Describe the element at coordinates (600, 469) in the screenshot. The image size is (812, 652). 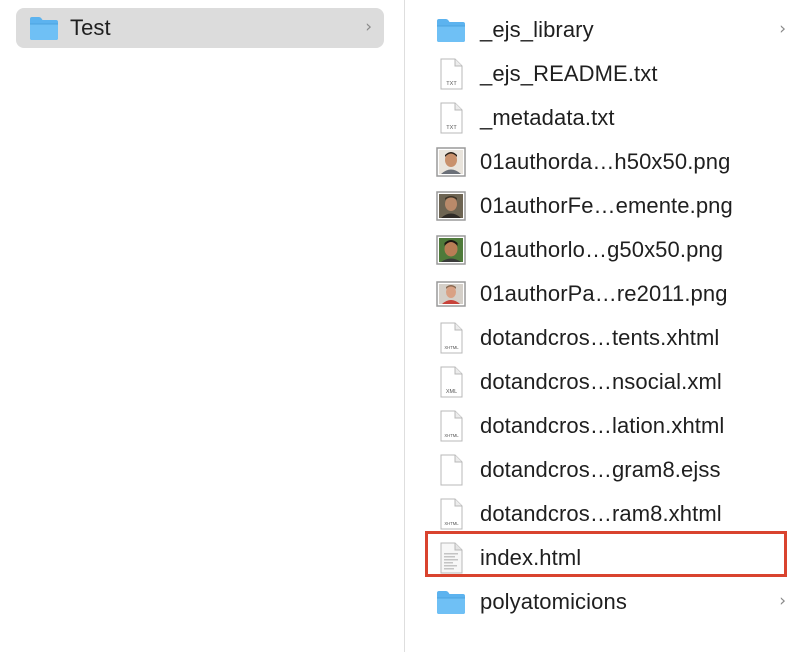
I see `file-label: dotandcros…gram8.ejss` at that location.